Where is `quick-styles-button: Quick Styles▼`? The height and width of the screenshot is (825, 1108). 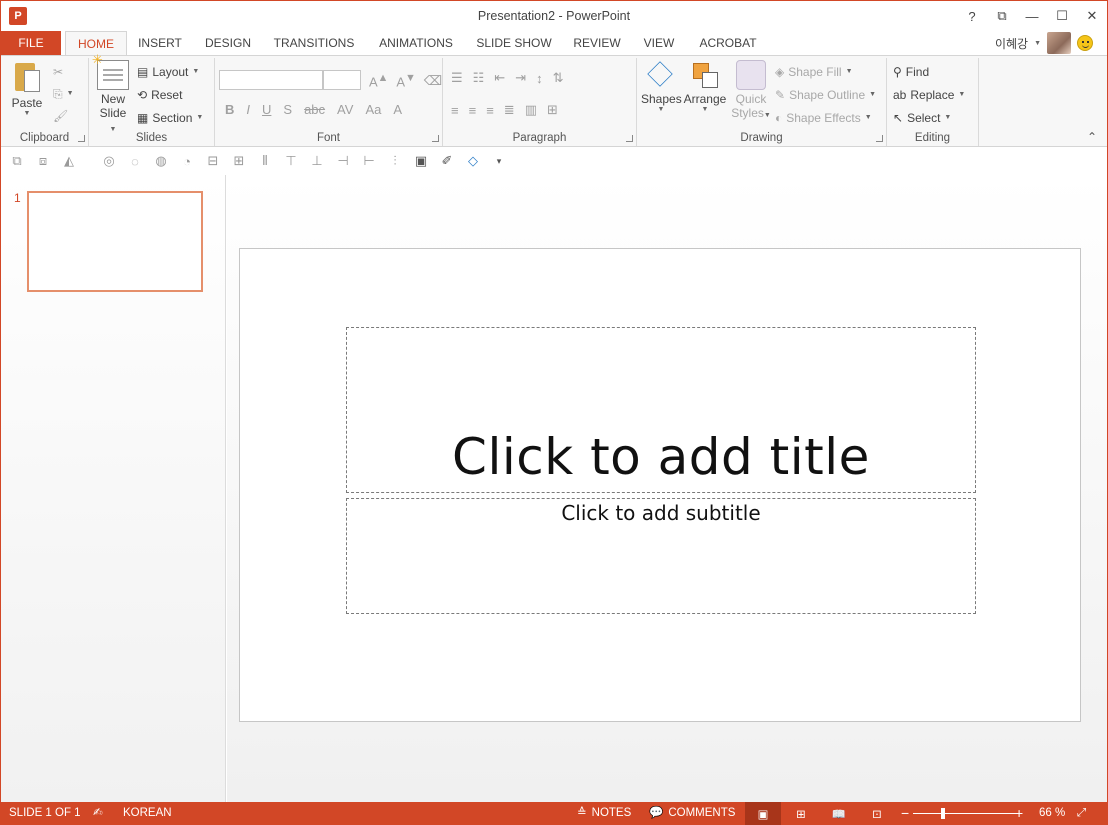 quick-styles-button: Quick Styles▼ is located at coordinates (751, 90).